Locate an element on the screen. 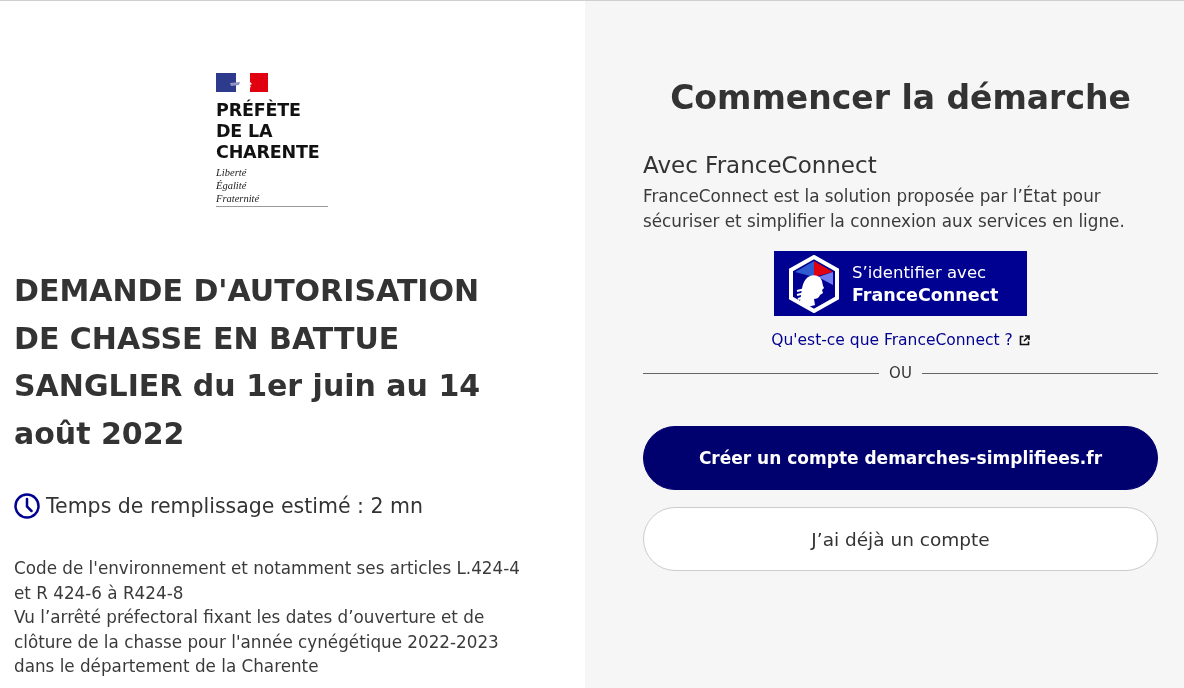  motto-text: Fraternité is located at coordinates (238, 198).